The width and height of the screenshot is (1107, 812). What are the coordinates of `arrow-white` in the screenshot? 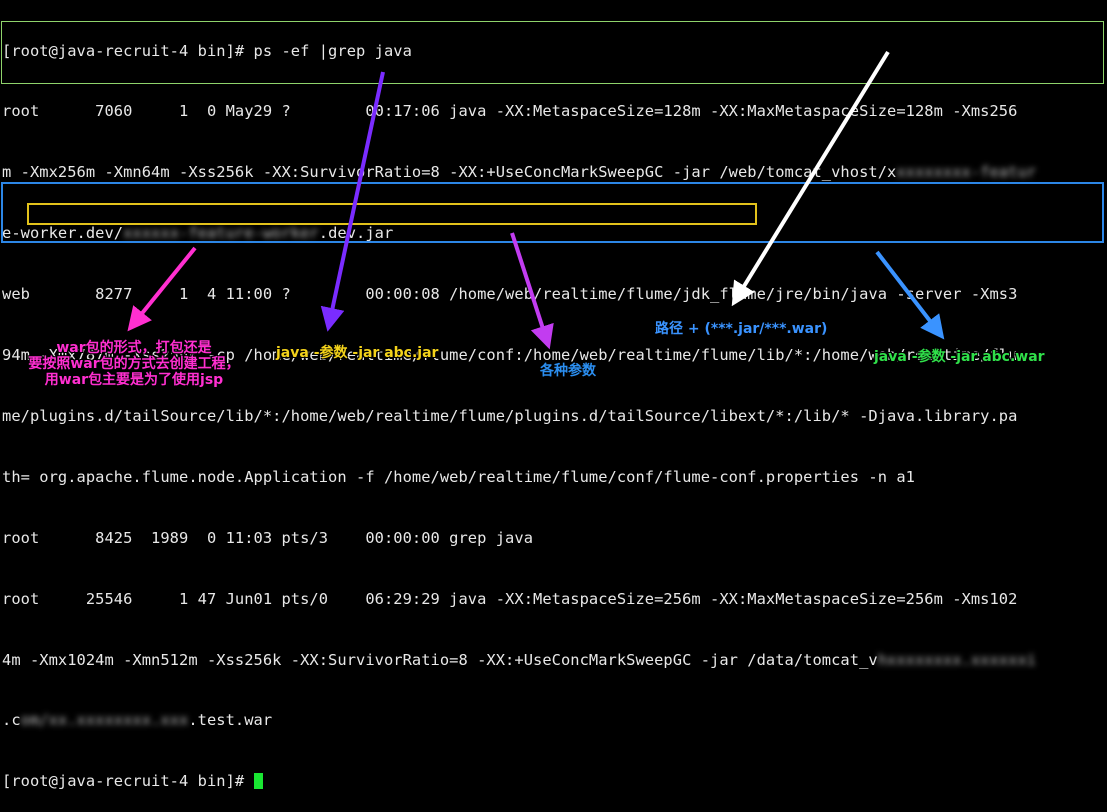 It's located at (810, 178).